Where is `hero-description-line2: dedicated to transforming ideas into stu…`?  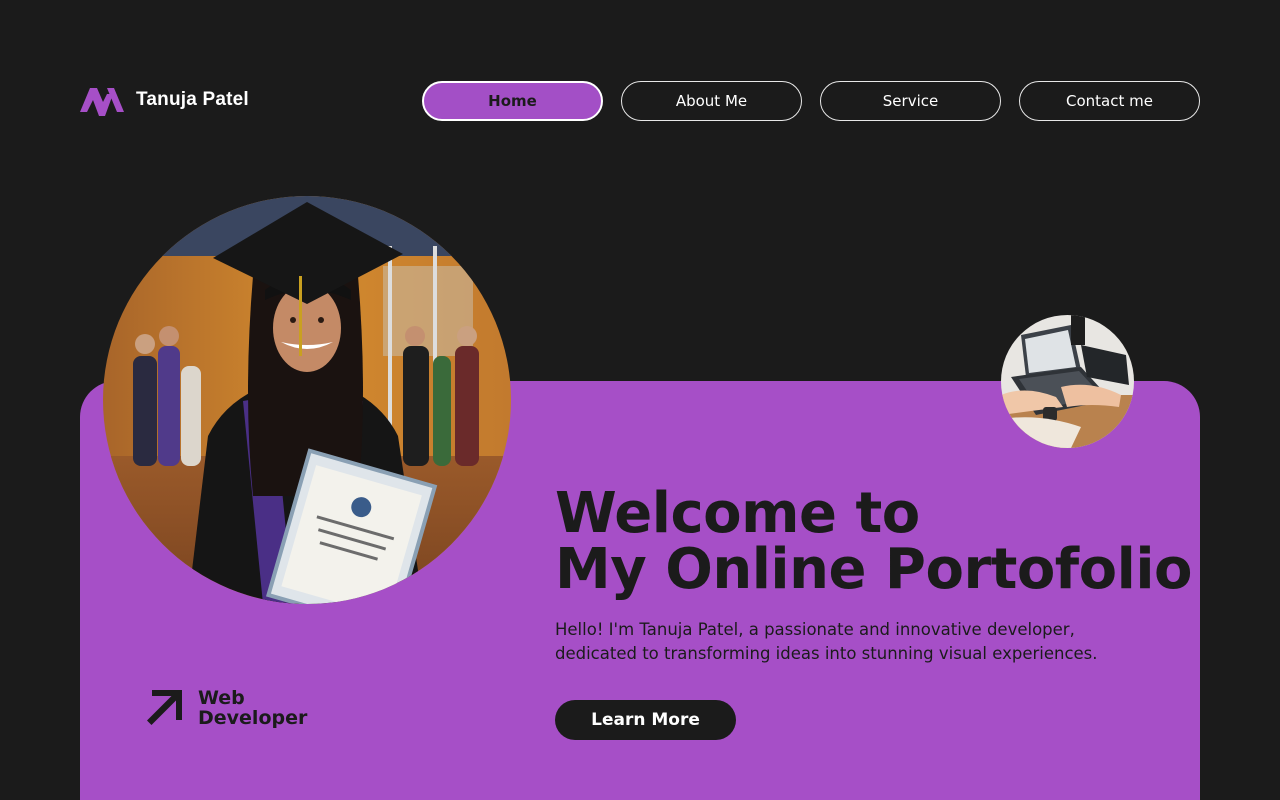 hero-description-line2: dedicated to transforming ideas into stu… is located at coordinates (826, 653).